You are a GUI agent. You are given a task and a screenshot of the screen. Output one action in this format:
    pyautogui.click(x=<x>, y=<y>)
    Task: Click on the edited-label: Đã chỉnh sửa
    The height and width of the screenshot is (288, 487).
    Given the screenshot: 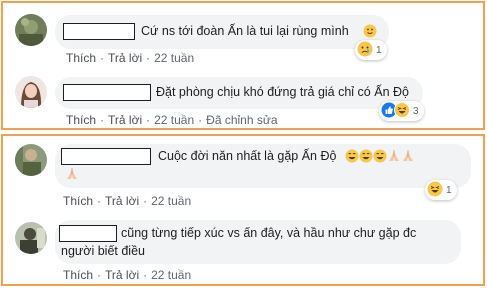 What is the action you would take?
    pyautogui.click(x=241, y=120)
    